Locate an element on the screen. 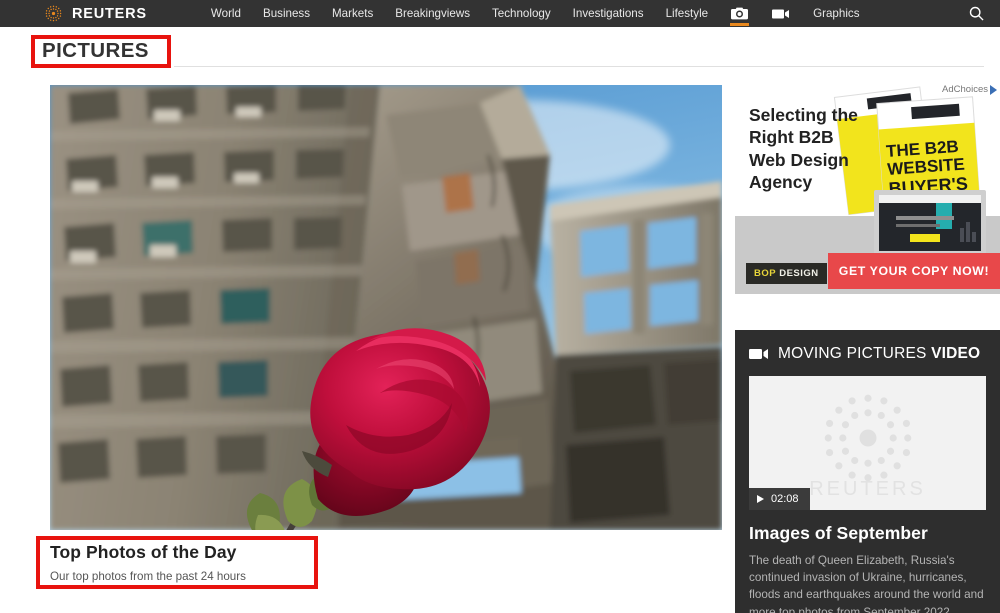 Image resolution: width=1000 pixels, height=613 pixels. nav-label: Markets is located at coordinates (353, 13).